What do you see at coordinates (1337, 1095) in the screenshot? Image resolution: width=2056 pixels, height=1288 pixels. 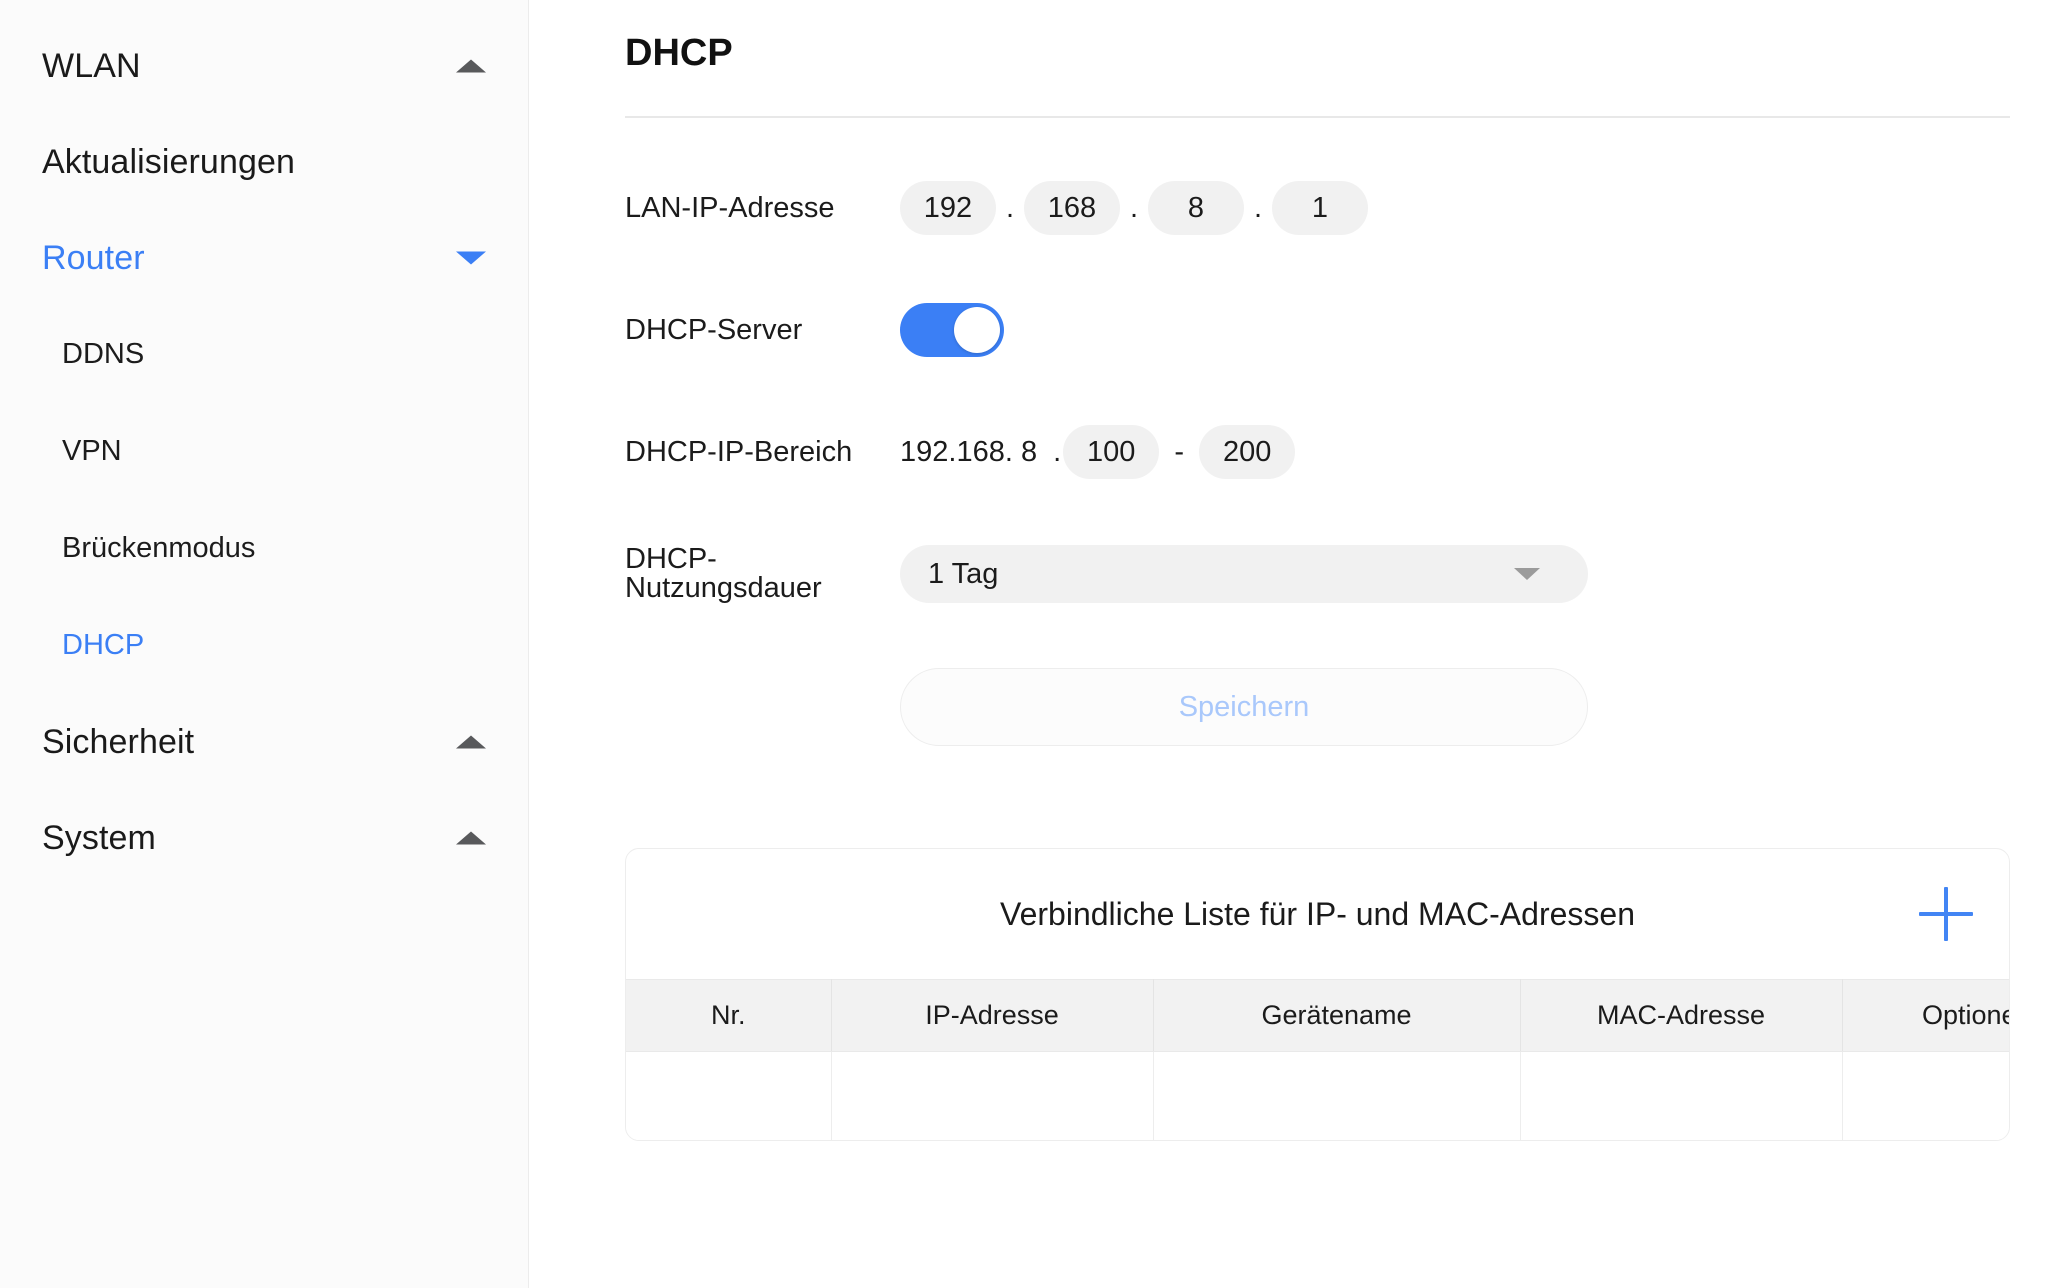 I see `cell-devicename` at bounding box center [1337, 1095].